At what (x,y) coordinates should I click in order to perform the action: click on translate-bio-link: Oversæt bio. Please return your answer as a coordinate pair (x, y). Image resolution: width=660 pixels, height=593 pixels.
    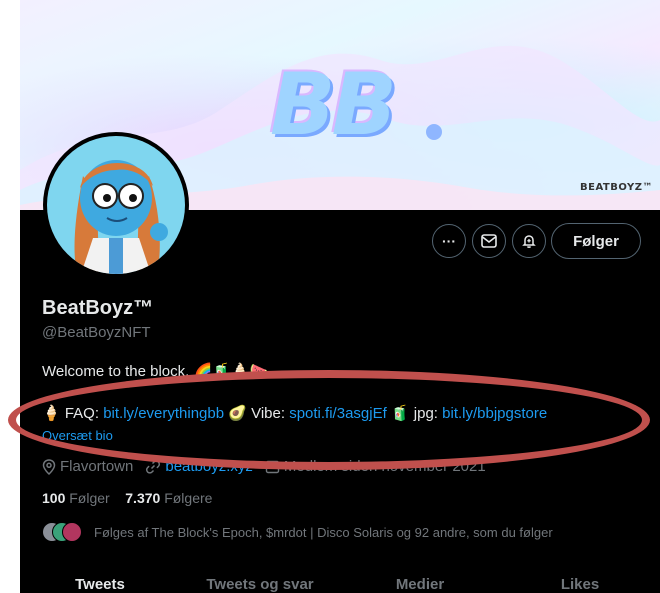
    Looking at the image, I should click on (77, 435).